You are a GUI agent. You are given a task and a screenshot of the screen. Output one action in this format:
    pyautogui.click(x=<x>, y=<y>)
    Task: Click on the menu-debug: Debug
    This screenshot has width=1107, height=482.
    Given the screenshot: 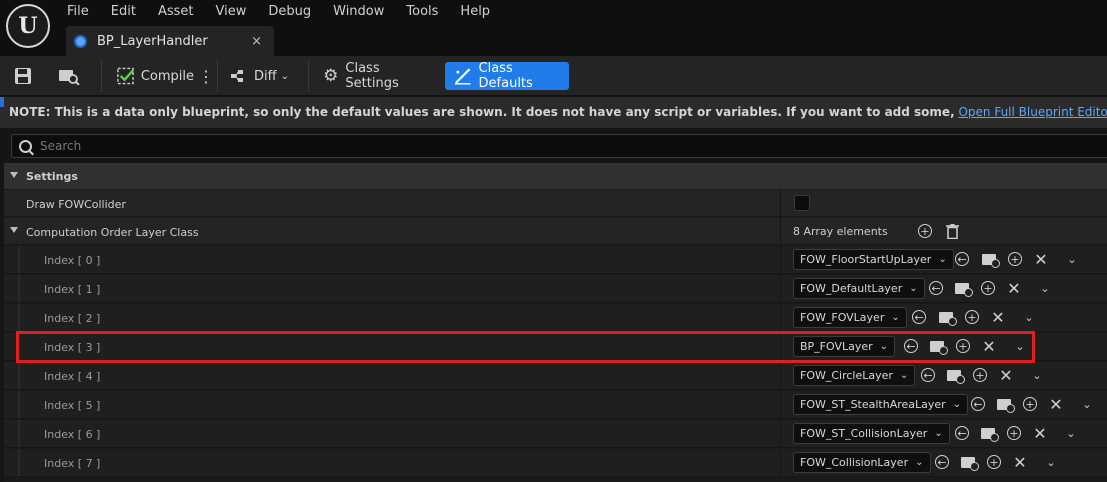 What is the action you would take?
    pyautogui.click(x=289, y=12)
    